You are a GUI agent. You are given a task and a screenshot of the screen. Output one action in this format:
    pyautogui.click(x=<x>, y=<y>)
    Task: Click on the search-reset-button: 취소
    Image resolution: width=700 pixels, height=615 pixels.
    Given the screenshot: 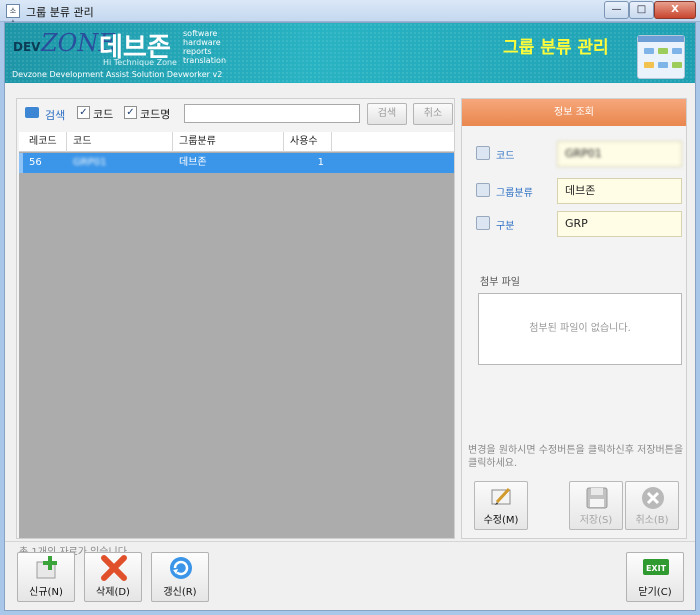 What is the action you would take?
    pyautogui.click(x=433, y=114)
    